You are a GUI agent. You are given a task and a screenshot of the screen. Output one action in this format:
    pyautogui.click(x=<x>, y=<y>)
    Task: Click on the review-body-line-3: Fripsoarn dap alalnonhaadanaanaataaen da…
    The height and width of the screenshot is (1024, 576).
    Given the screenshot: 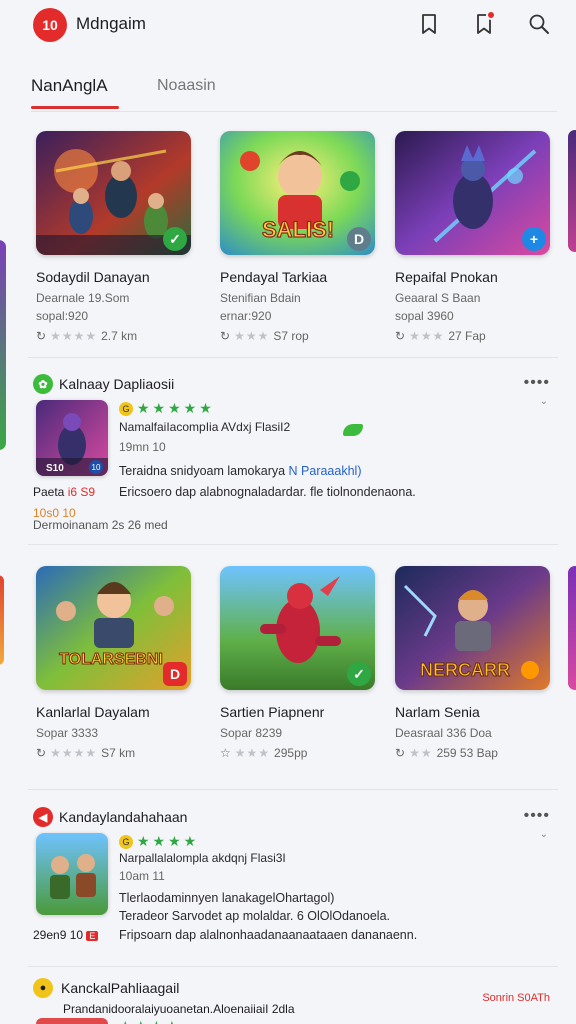 What is the action you would take?
    pyautogui.click(x=268, y=935)
    